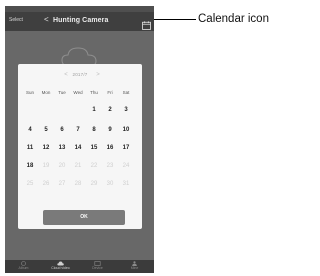  I want to click on tab-mine: Mine, so click(134, 266).